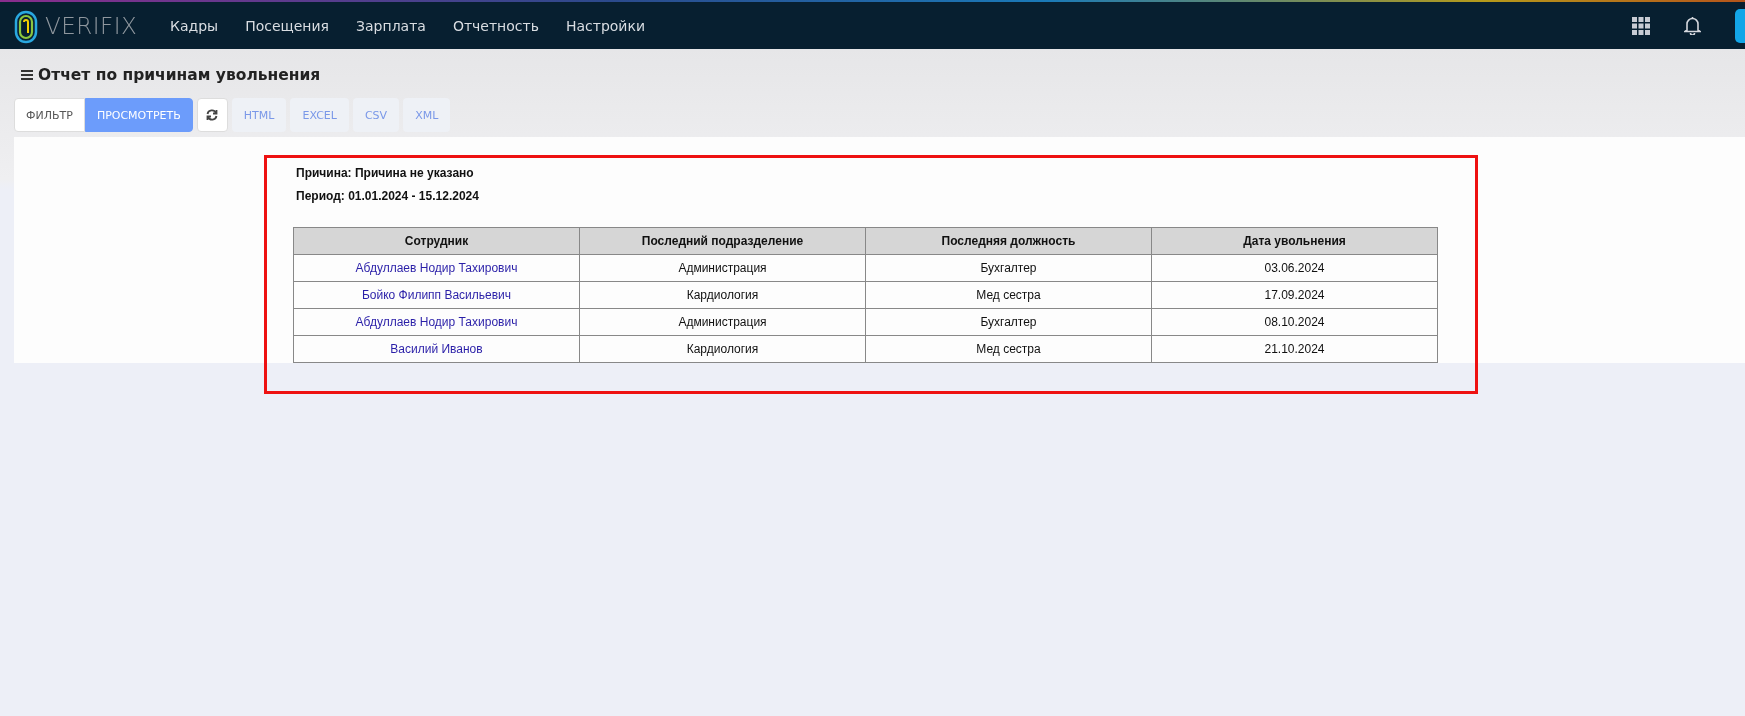  Describe the element at coordinates (1294, 322) in the screenshot. I see `table-cell: 08.10.2024` at that location.